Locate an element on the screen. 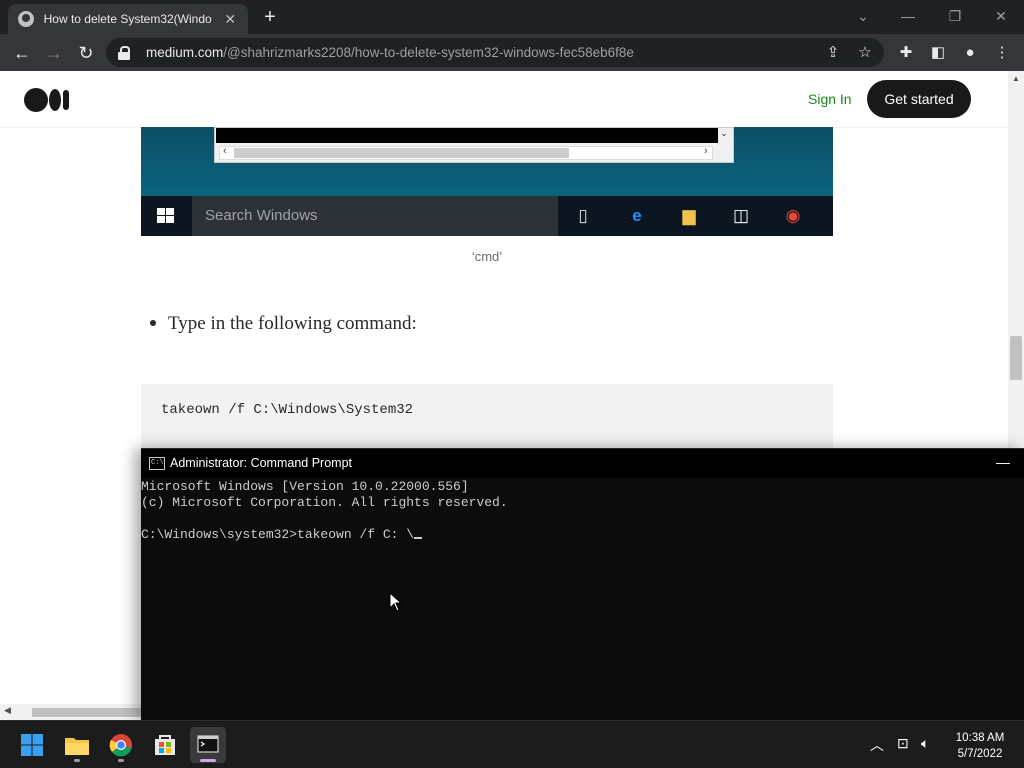 The height and width of the screenshot is (768, 1024). bullet-item: Type in the following command: is located at coordinates (283, 324).